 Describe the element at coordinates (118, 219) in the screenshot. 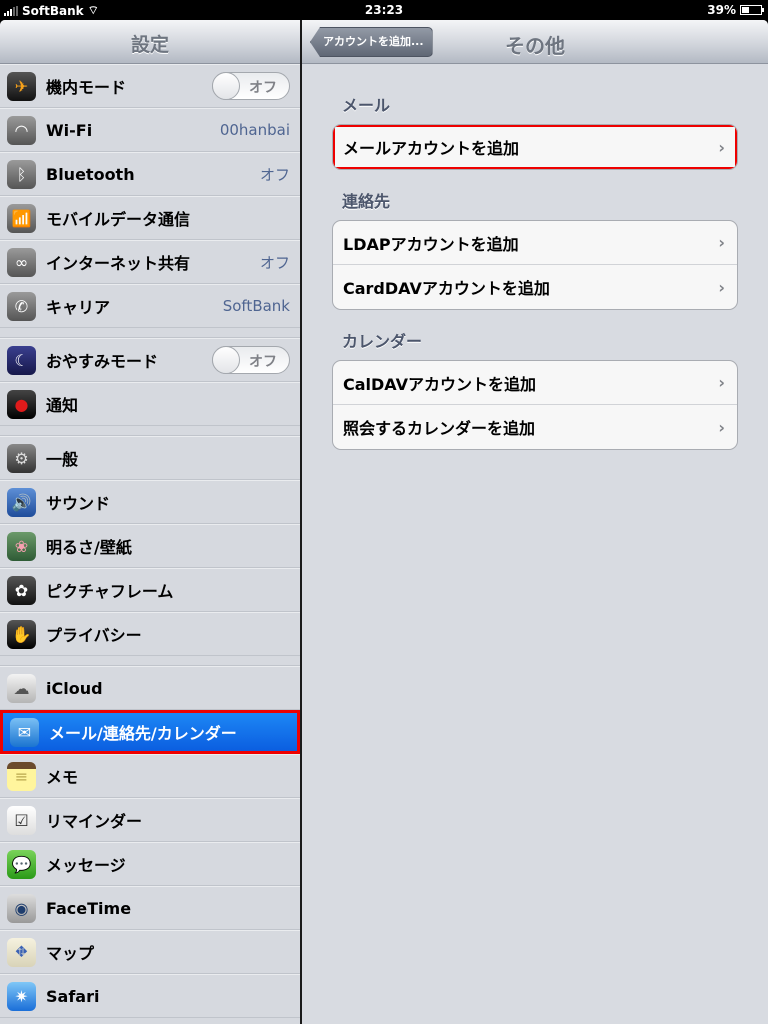

I see `settings-item-label: モバイルデータ通信` at that location.